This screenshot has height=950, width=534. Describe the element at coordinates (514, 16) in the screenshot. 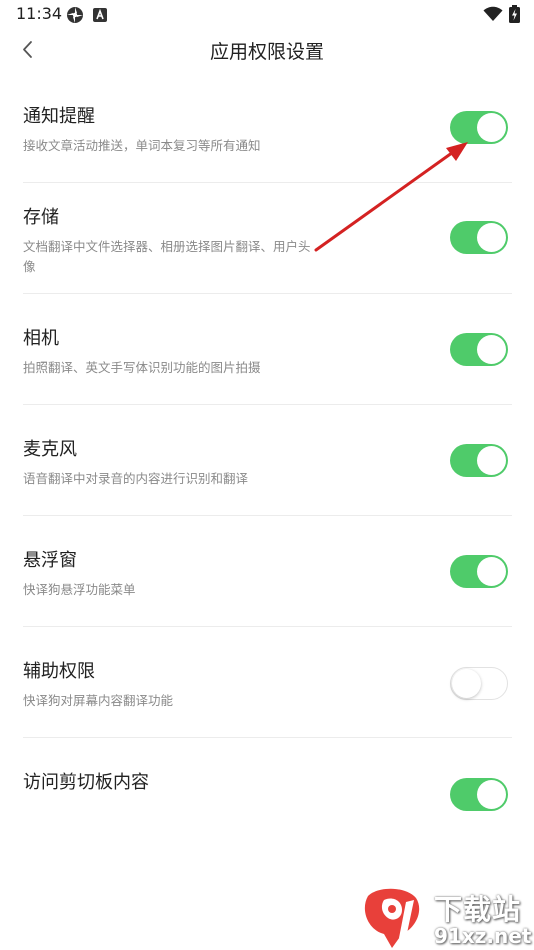

I see `battery-charging-icon` at that location.